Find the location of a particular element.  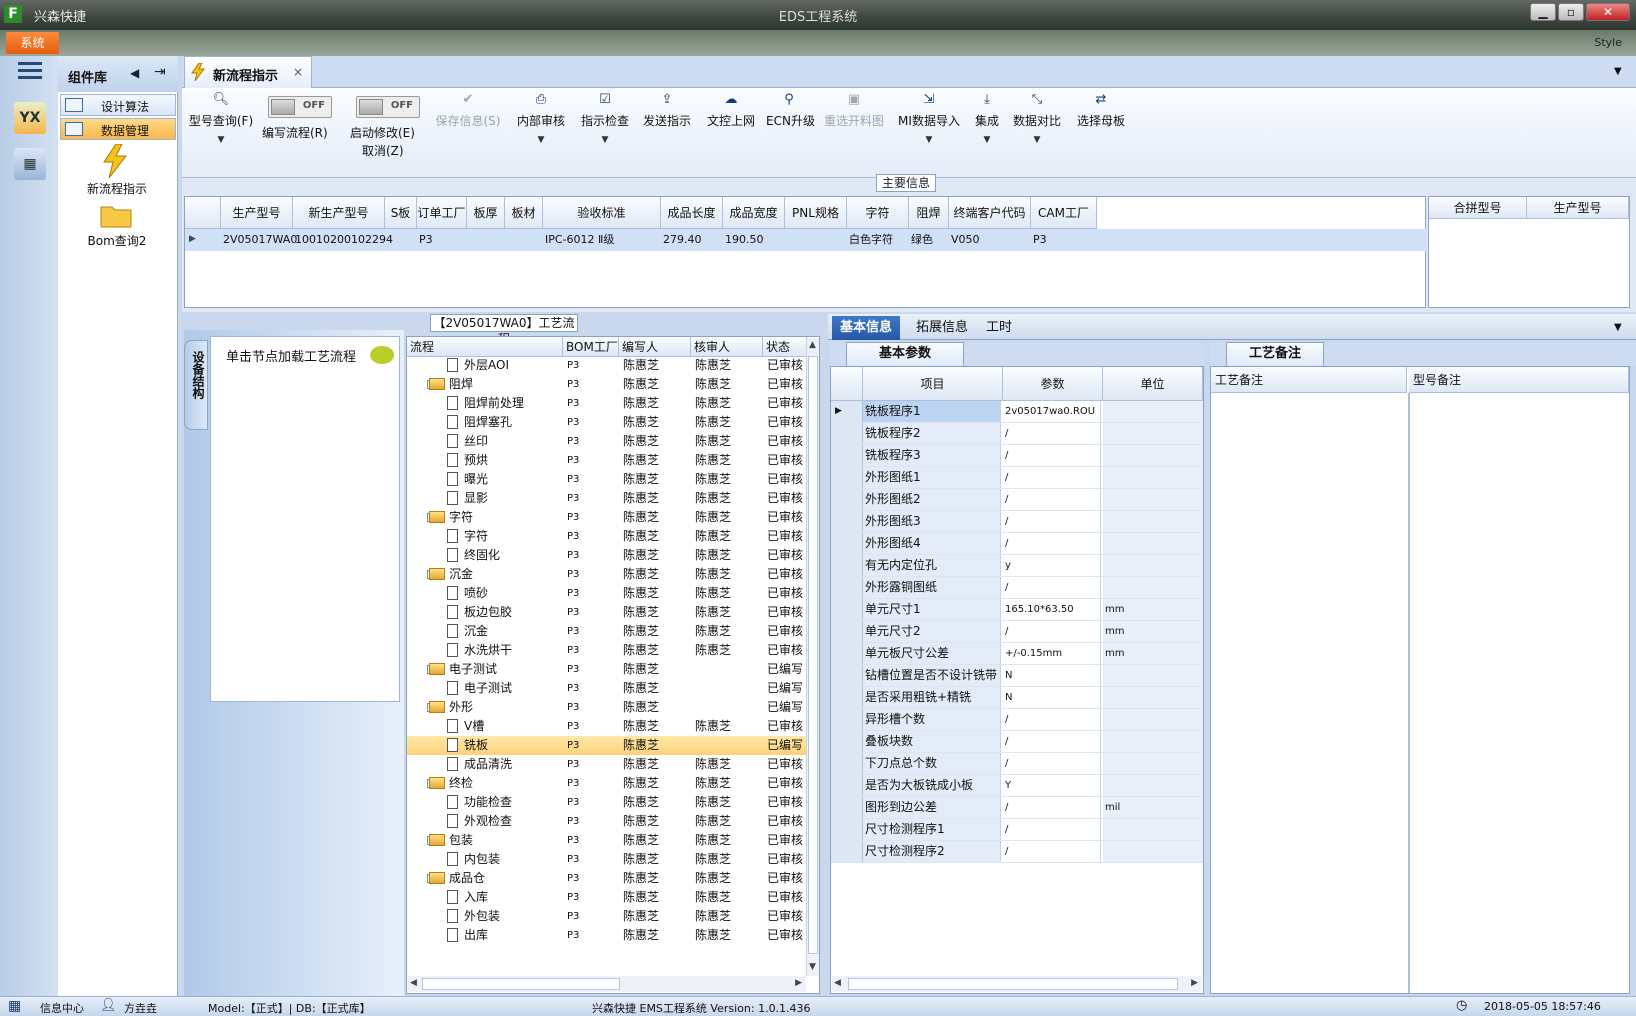

table-row: 单元板尺寸公差 +/-0.15mm mm is located at coordinates (1017, 654).